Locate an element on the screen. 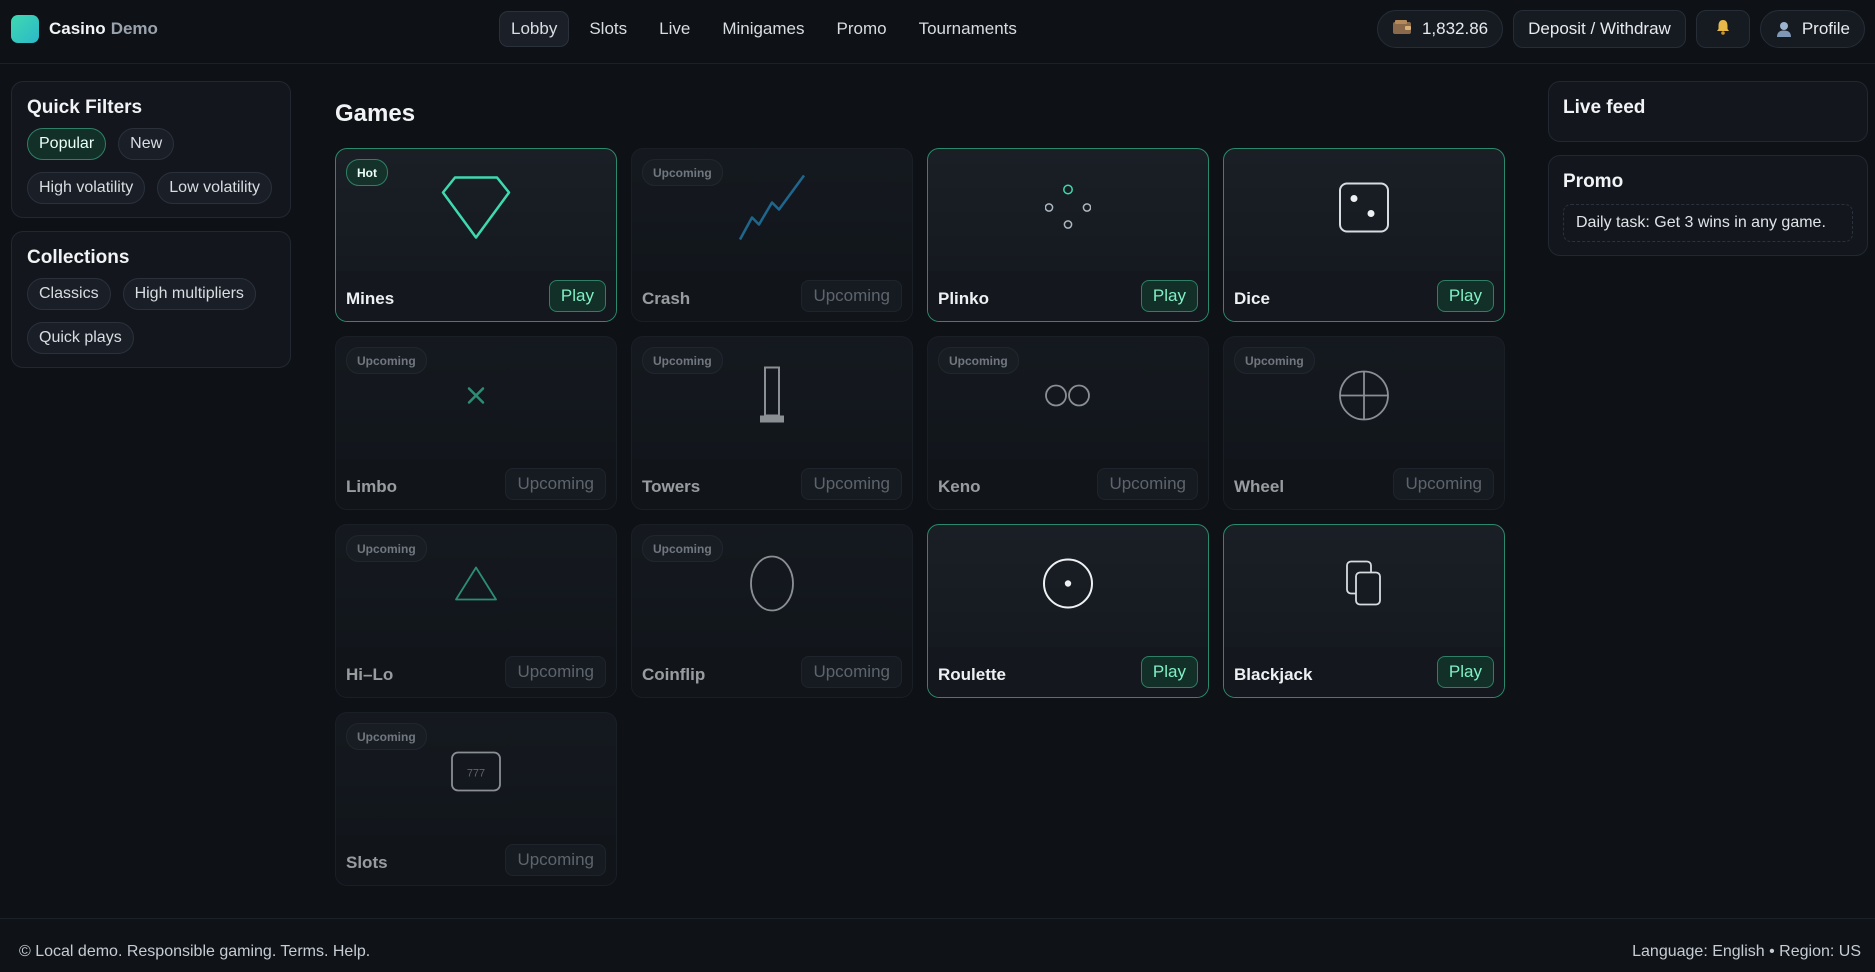 This screenshot has height=972, width=1875. quick-filters-title: Quick Filters is located at coordinates (85, 107).